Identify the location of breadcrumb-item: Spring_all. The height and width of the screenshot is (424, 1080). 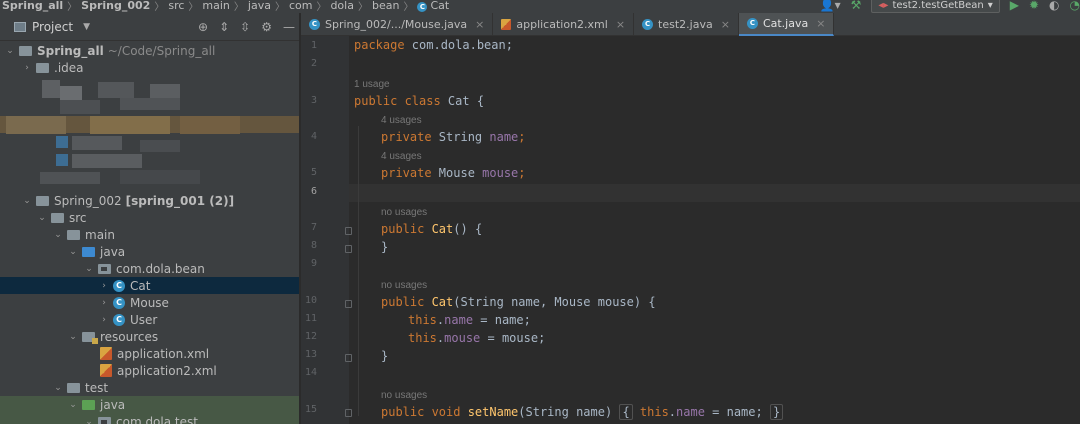
(32, 6).